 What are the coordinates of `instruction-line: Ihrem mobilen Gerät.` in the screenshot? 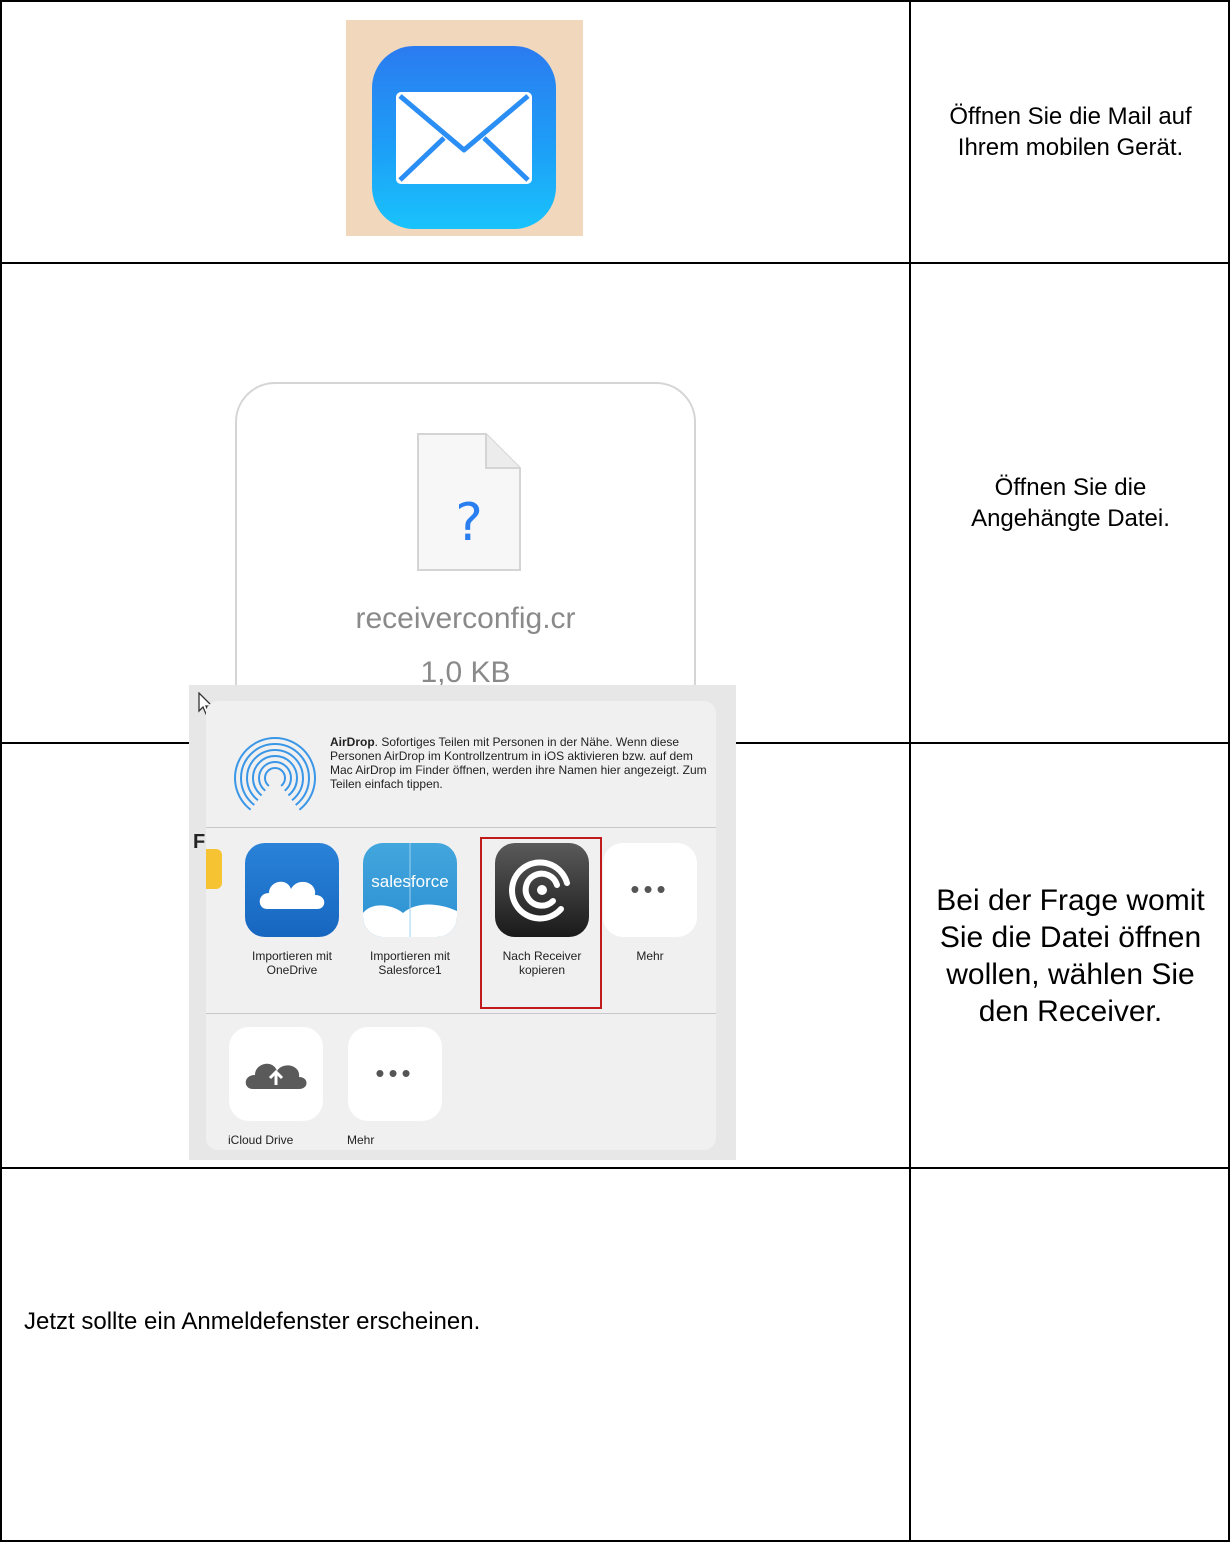 It's located at (1070, 147).